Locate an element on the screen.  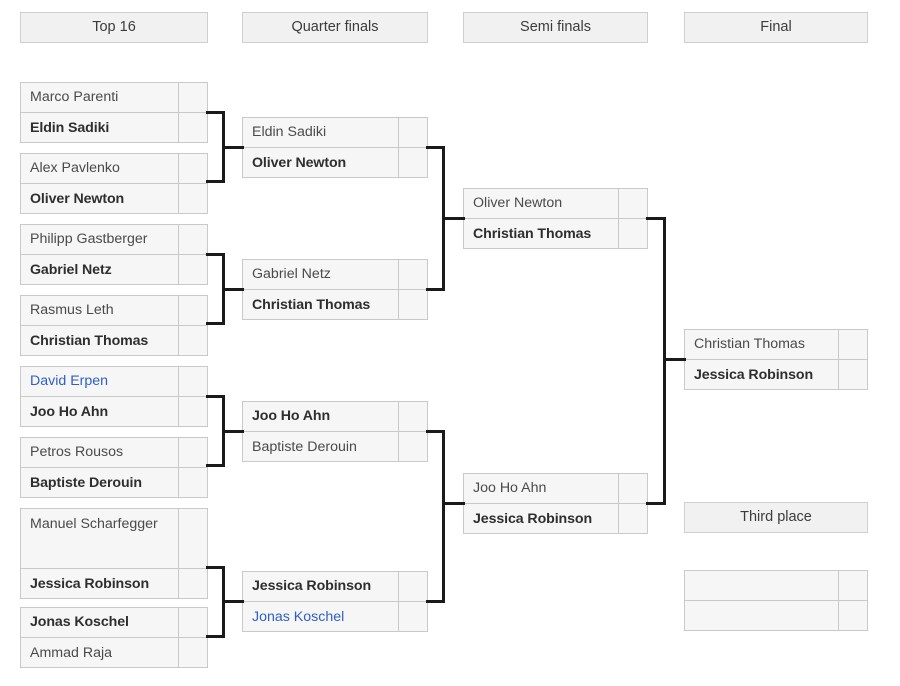
round-header-semi-finals: Semi finals is located at coordinates (555, 27).